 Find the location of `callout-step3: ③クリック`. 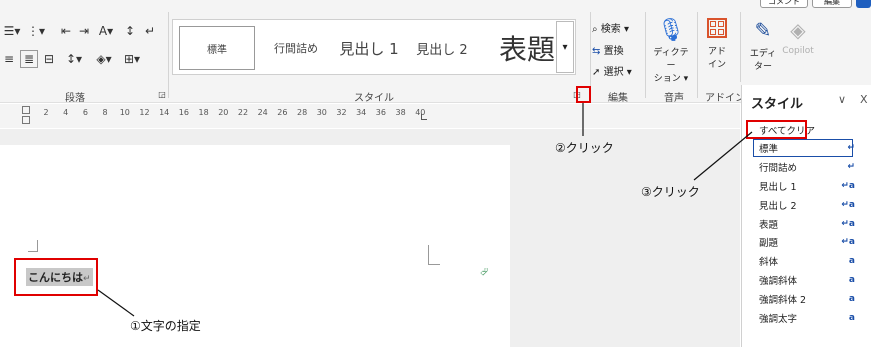

callout-step3: ③クリック is located at coordinates (670, 192).